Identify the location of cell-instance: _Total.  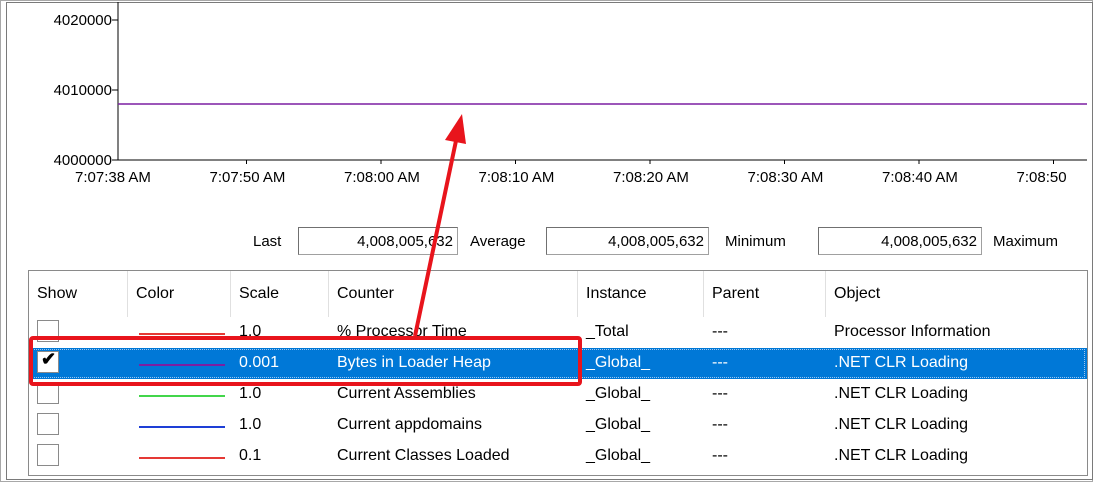
(607, 331).